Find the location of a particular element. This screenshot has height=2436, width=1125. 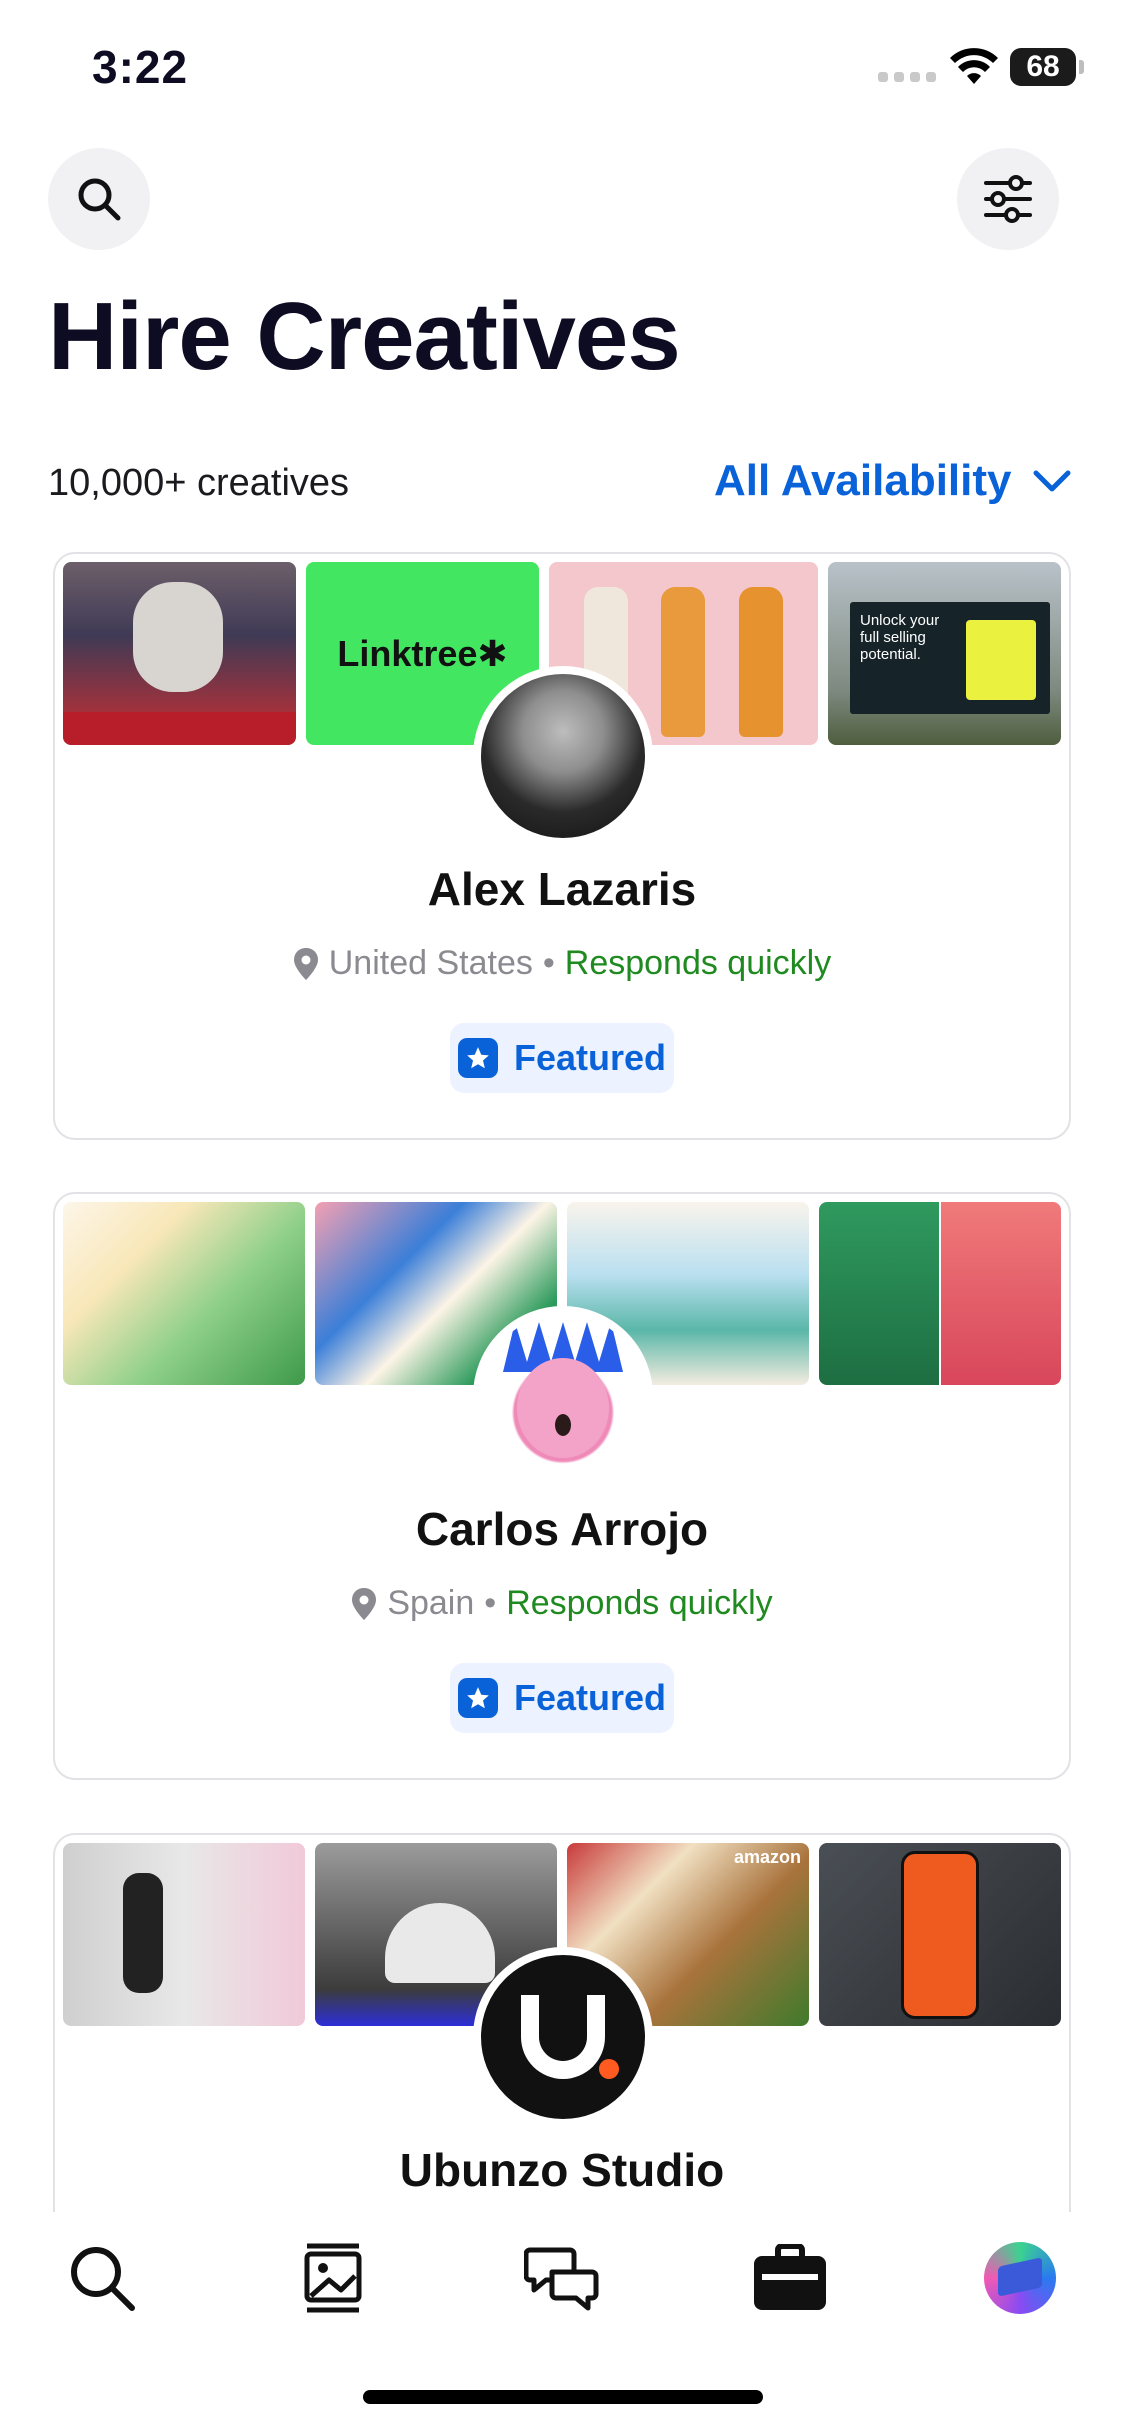

briefcase-icon is located at coordinates (790, 2277).